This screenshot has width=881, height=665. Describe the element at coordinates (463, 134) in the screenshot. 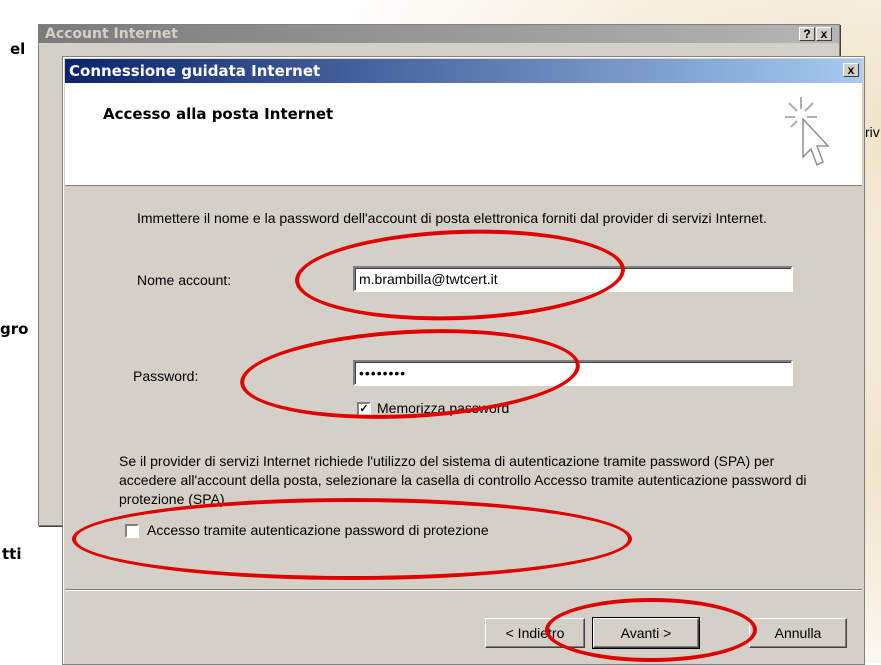

I see `wizard-header: Accesso alla posta Internet` at that location.